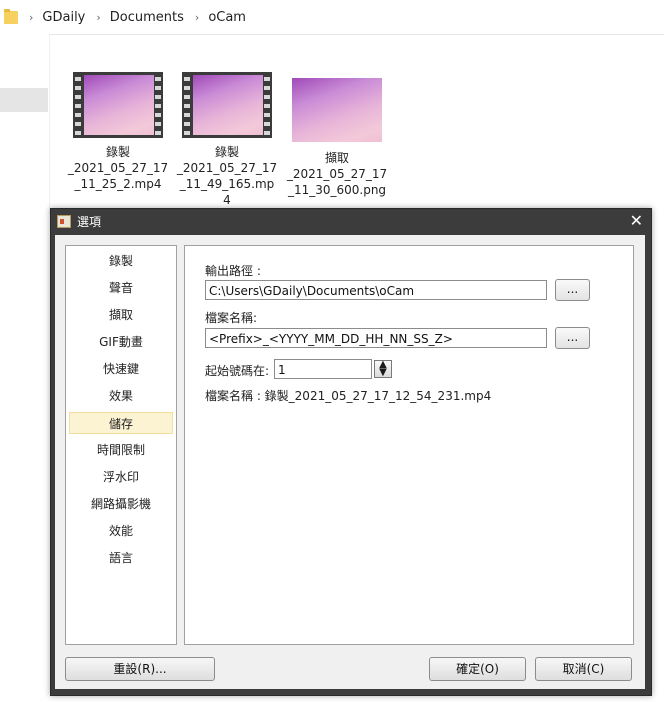  I want to click on file-item: 錄製 _2021_05_27_17 _11_25_2.mp4, so click(118, 132).